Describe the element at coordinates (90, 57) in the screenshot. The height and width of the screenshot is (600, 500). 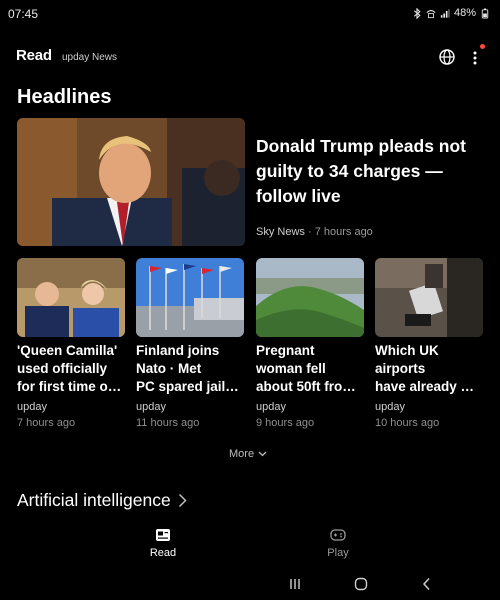
I see `app-brand-subtitle: upday News` at that location.